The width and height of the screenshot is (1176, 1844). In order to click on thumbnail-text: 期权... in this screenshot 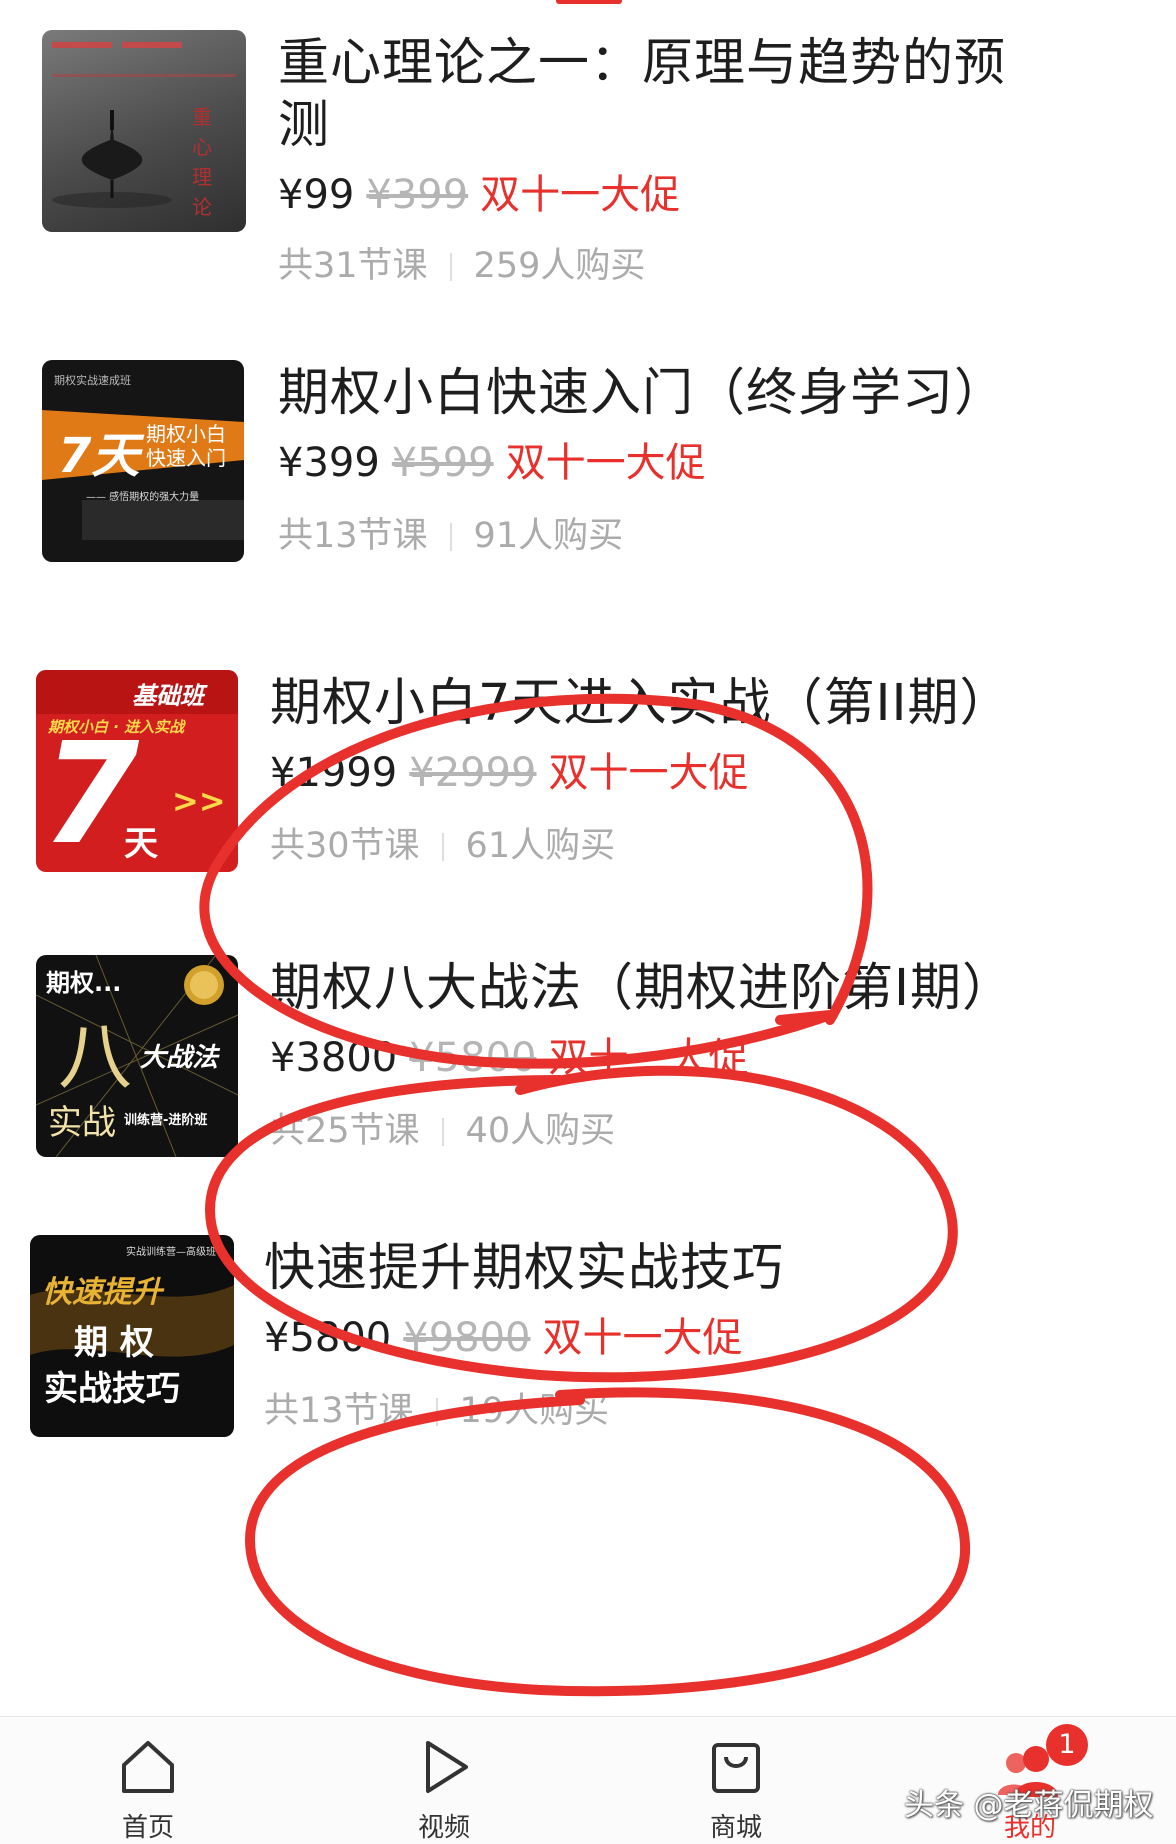, I will do `click(84, 983)`.